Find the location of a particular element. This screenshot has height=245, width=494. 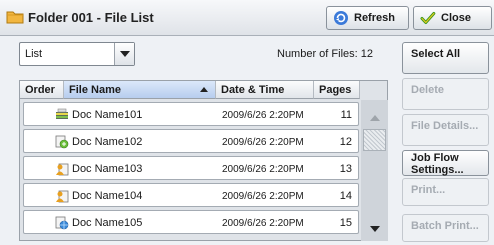

arrow-down-icon is located at coordinates (374, 229).